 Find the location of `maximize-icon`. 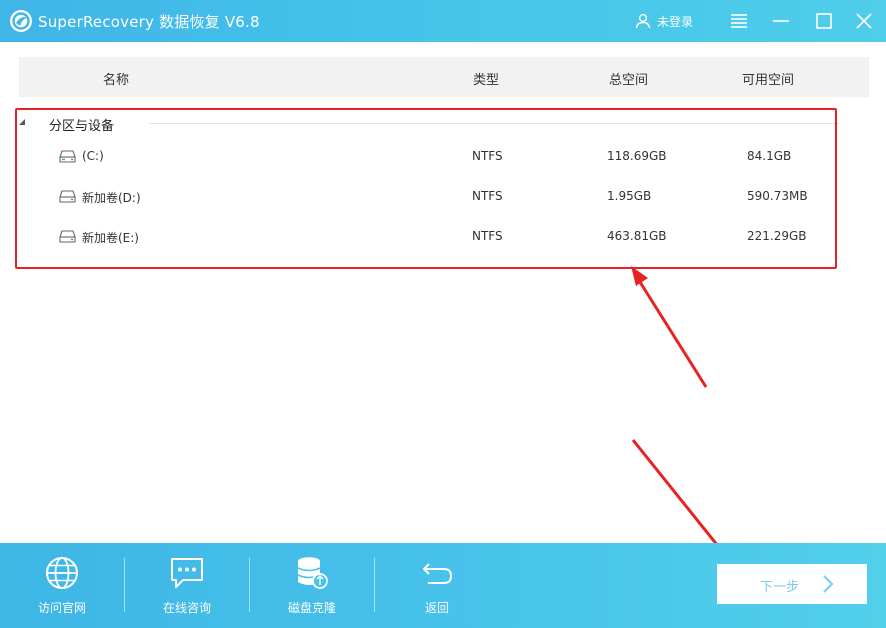

maximize-icon is located at coordinates (824, 21).